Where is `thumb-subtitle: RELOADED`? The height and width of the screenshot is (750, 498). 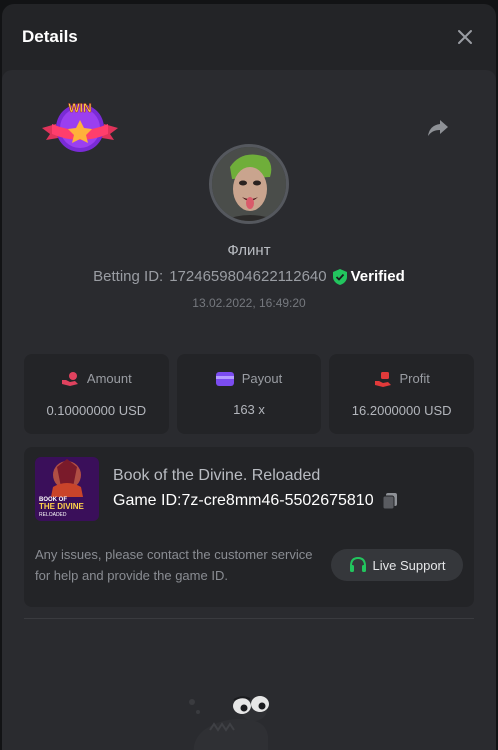
thumb-subtitle: RELOADED is located at coordinates (53, 515).